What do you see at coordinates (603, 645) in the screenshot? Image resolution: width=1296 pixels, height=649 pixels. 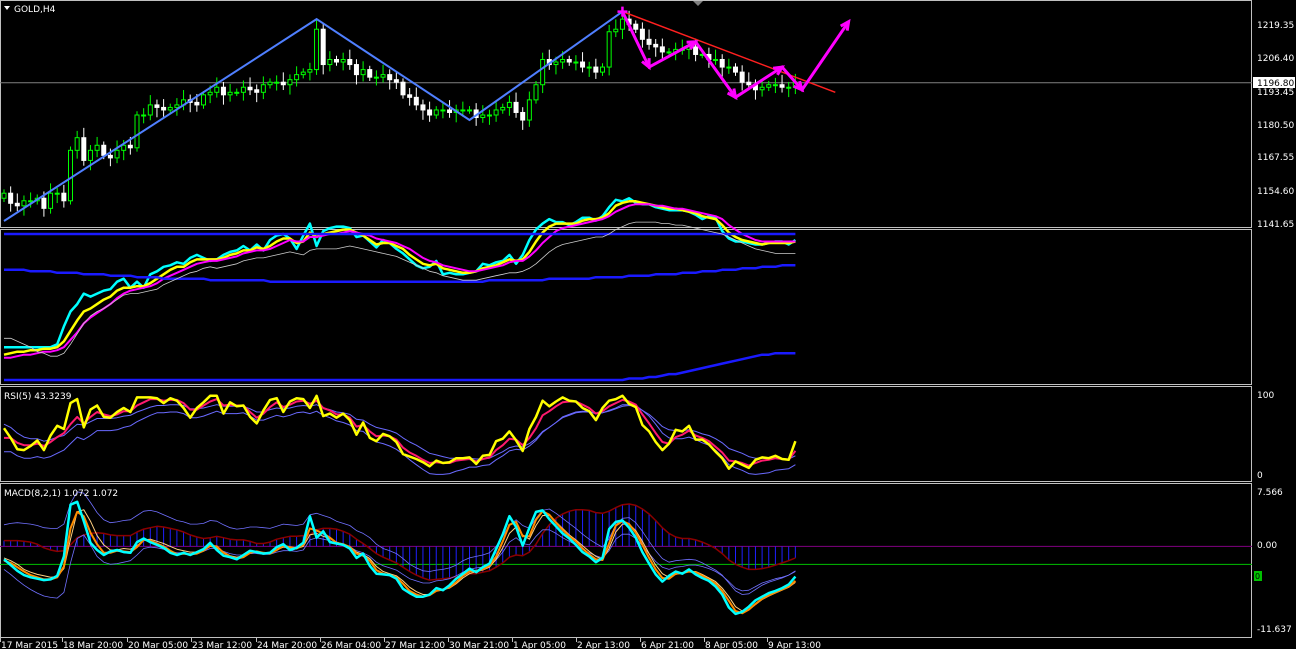 I see `time-label: 2 Apr 13:00` at bounding box center [603, 645].